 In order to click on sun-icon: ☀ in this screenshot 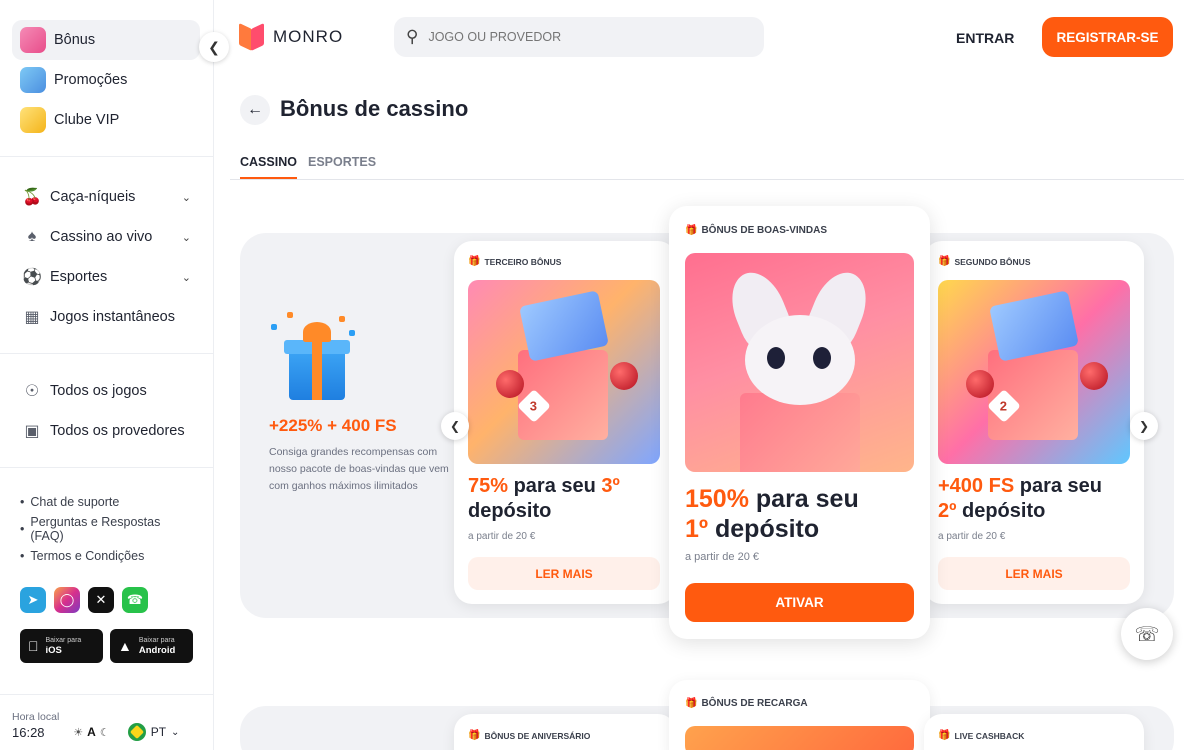, I will do `click(78, 732)`.